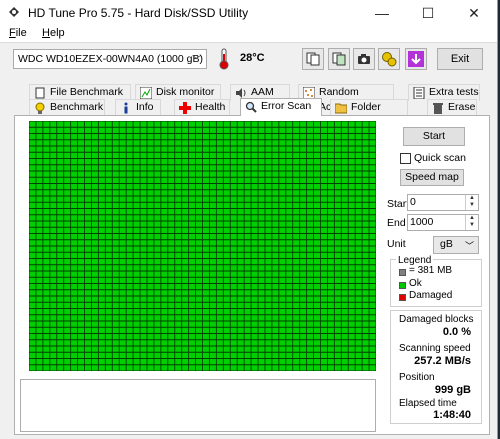  Describe the element at coordinates (440, 158) in the screenshot. I see `quick-scan-label: Quick scan` at that location.